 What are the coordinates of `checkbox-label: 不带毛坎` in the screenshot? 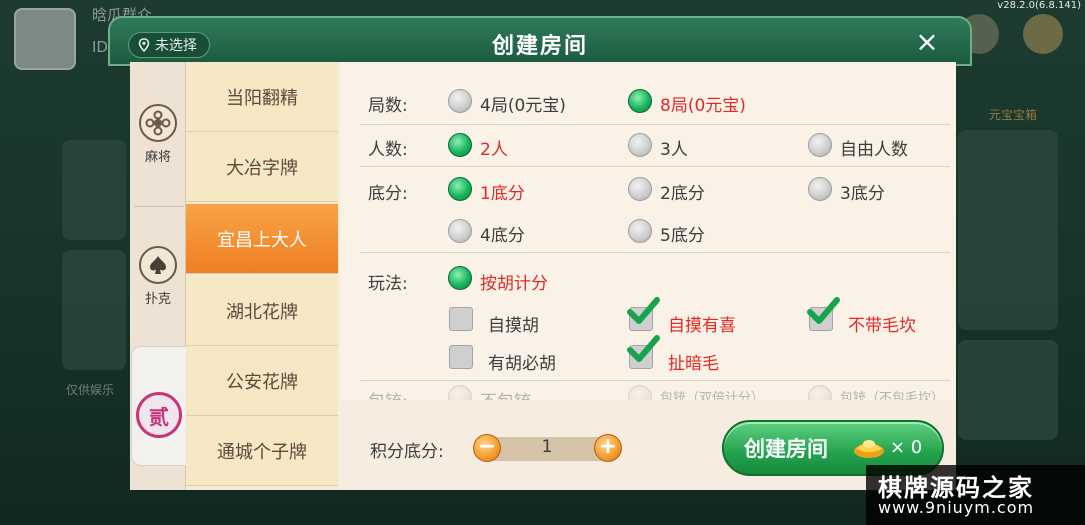 It's located at (882, 323).